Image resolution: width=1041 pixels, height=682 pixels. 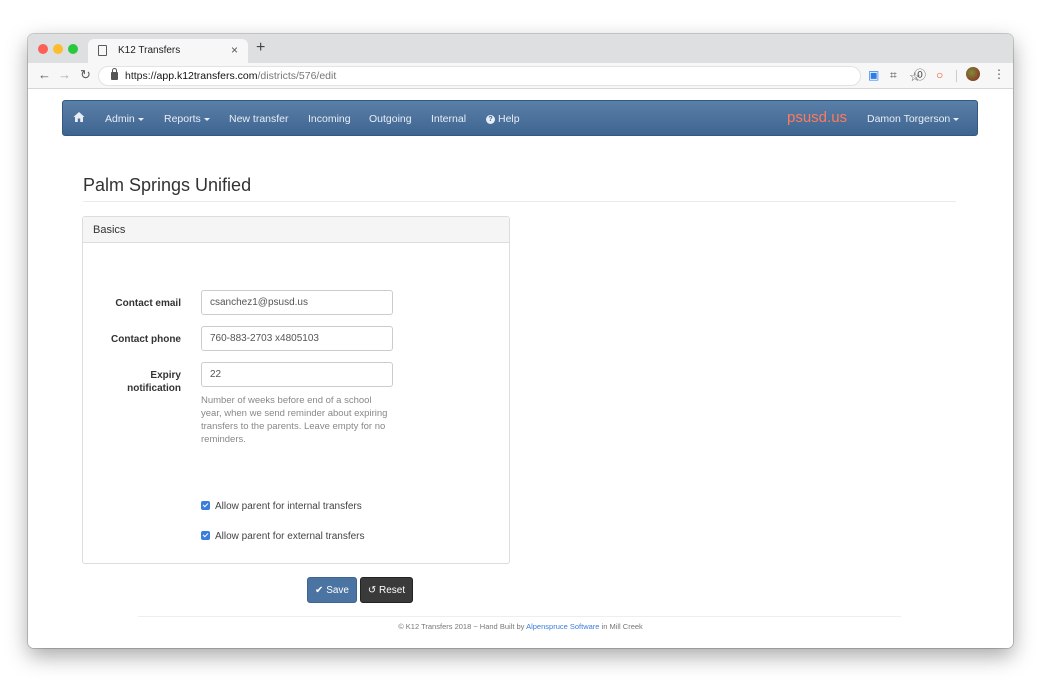 What do you see at coordinates (64, 75) in the screenshot?
I see `forward-arrow-icon: →` at bounding box center [64, 75].